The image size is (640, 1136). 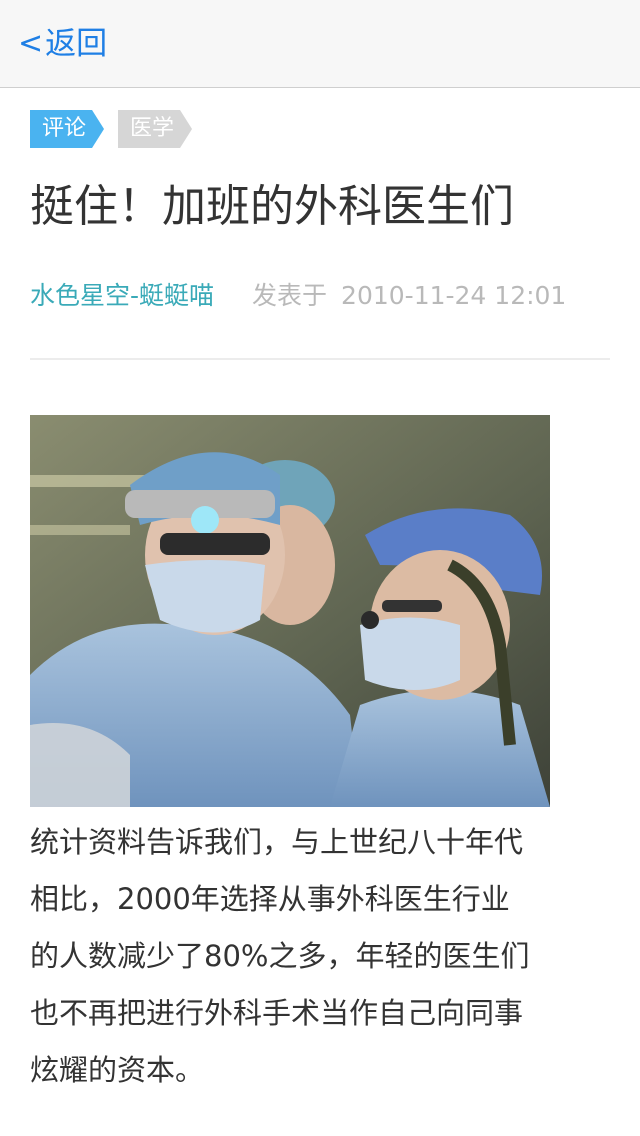 I want to click on article-title: 挺住！加班的外科医生们, so click(x=272, y=206).